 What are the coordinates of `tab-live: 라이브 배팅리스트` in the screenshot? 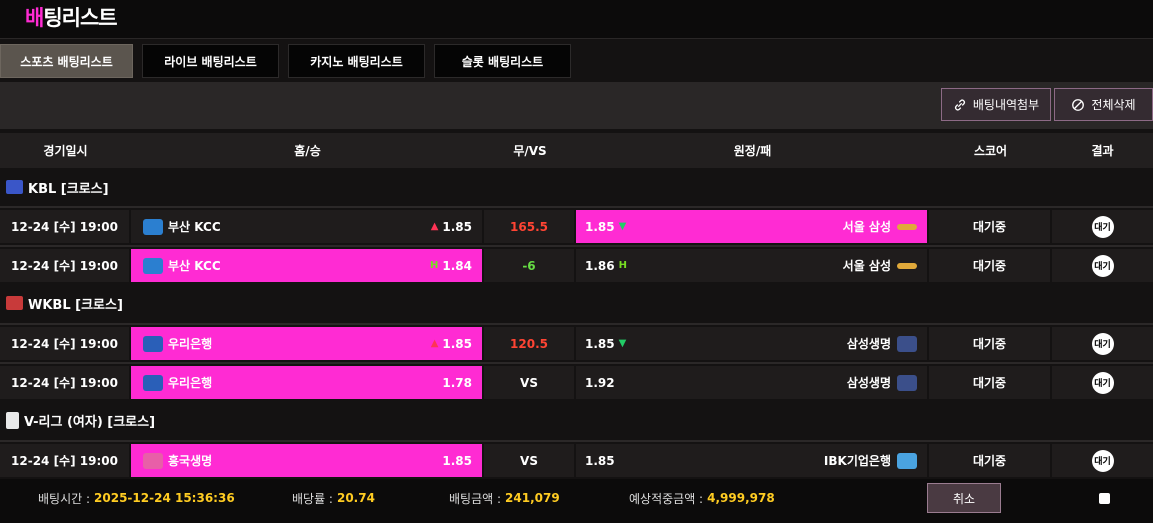 It's located at (210, 61).